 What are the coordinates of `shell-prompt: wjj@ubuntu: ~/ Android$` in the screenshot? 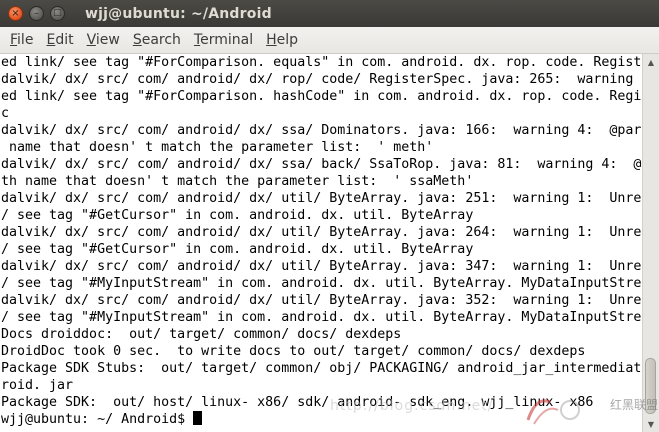 It's located at (97, 419).